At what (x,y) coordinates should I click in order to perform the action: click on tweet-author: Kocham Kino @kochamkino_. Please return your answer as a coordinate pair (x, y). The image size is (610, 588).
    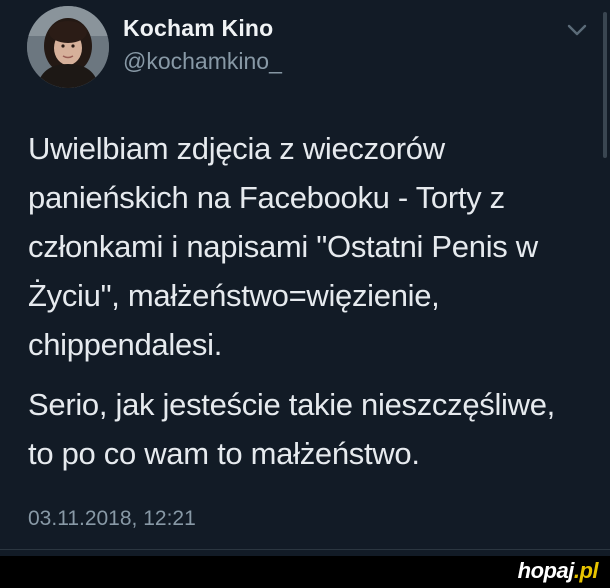
    Looking at the image, I should click on (202, 45).